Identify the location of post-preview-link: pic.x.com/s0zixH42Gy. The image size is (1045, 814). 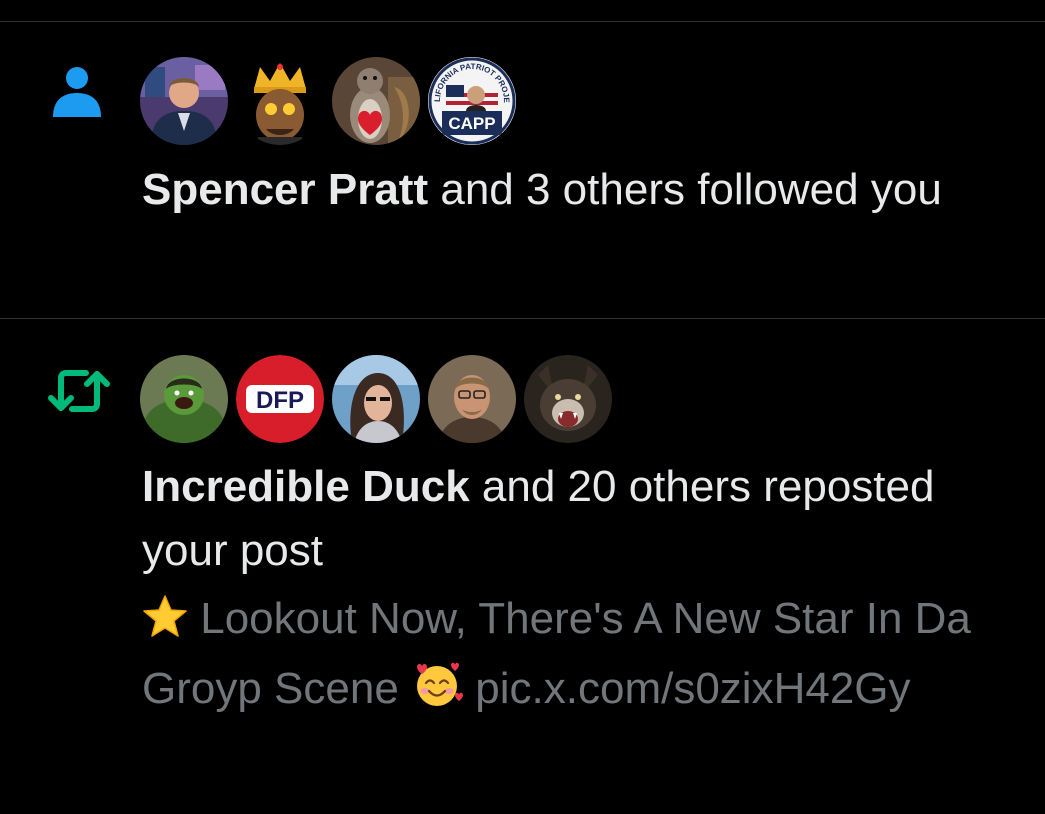
(692, 688).